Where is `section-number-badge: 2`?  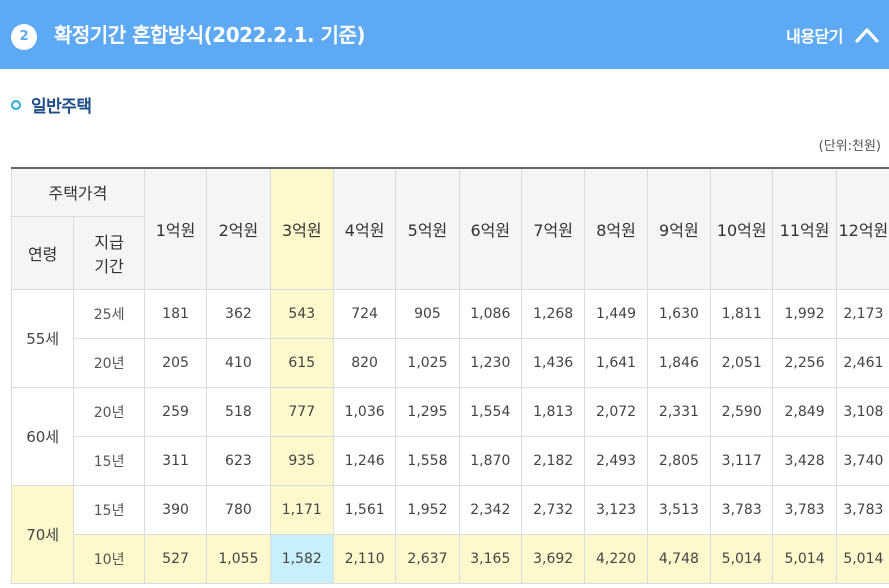
section-number-badge: 2 is located at coordinates (24, 37).